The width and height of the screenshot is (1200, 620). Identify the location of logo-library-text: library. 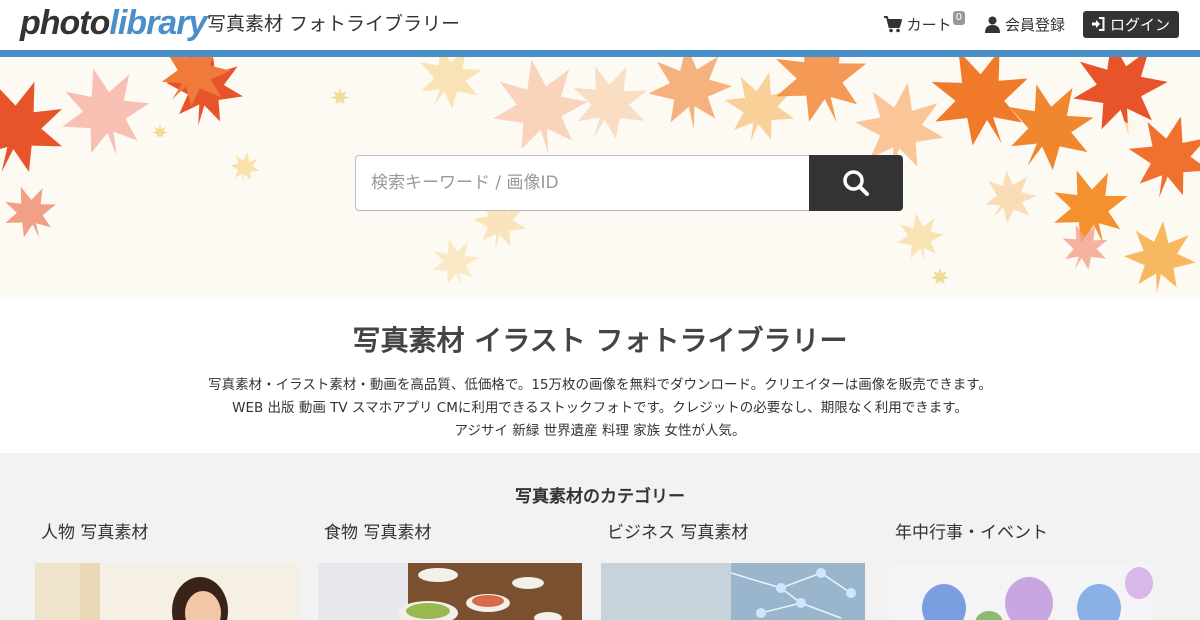
(158, 23).